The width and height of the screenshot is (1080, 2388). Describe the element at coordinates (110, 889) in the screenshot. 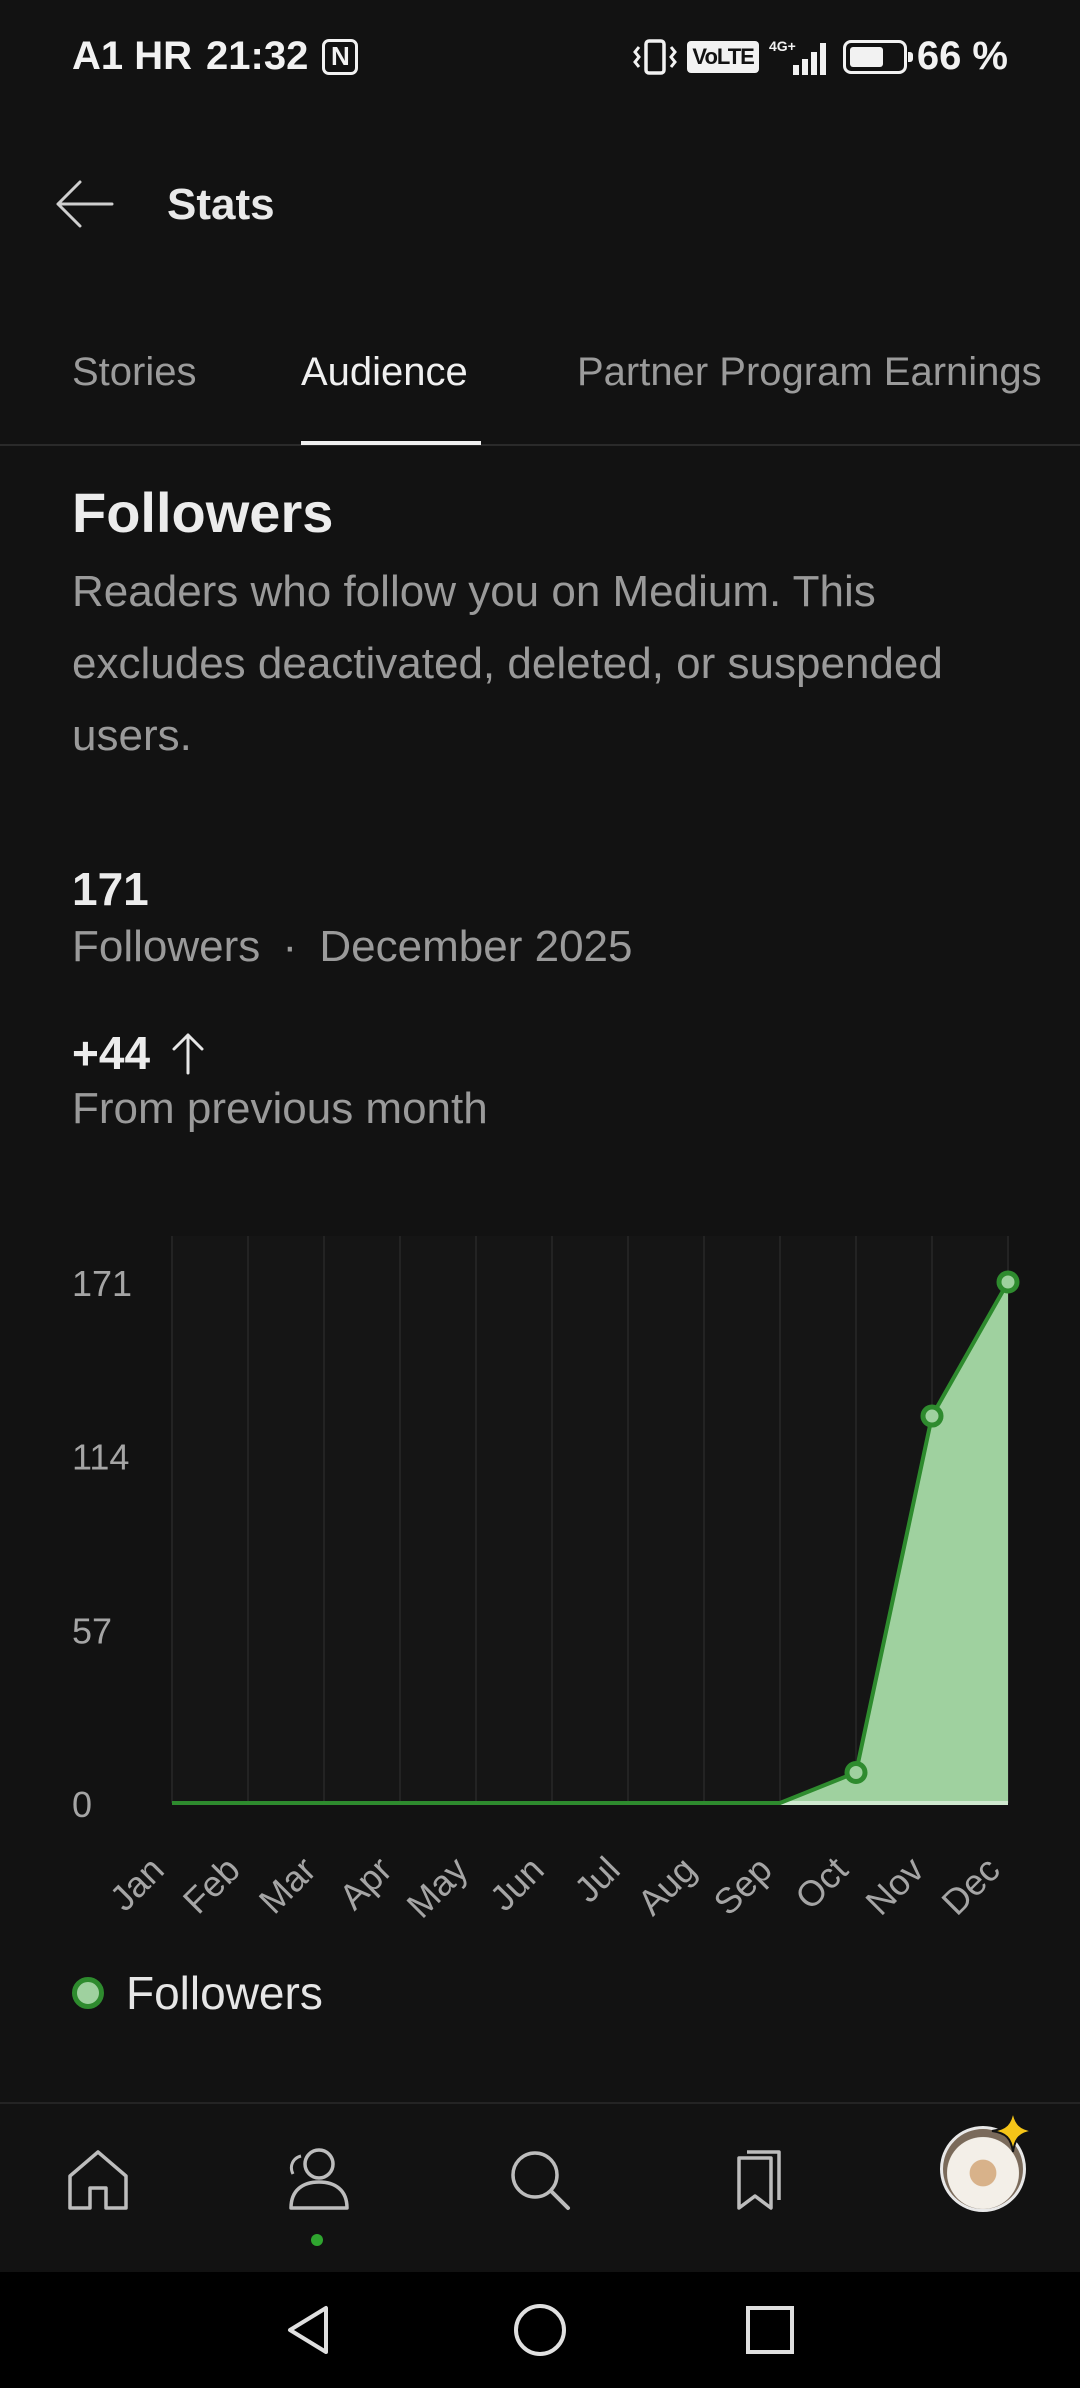

I see `followers-count: 171` at that location.